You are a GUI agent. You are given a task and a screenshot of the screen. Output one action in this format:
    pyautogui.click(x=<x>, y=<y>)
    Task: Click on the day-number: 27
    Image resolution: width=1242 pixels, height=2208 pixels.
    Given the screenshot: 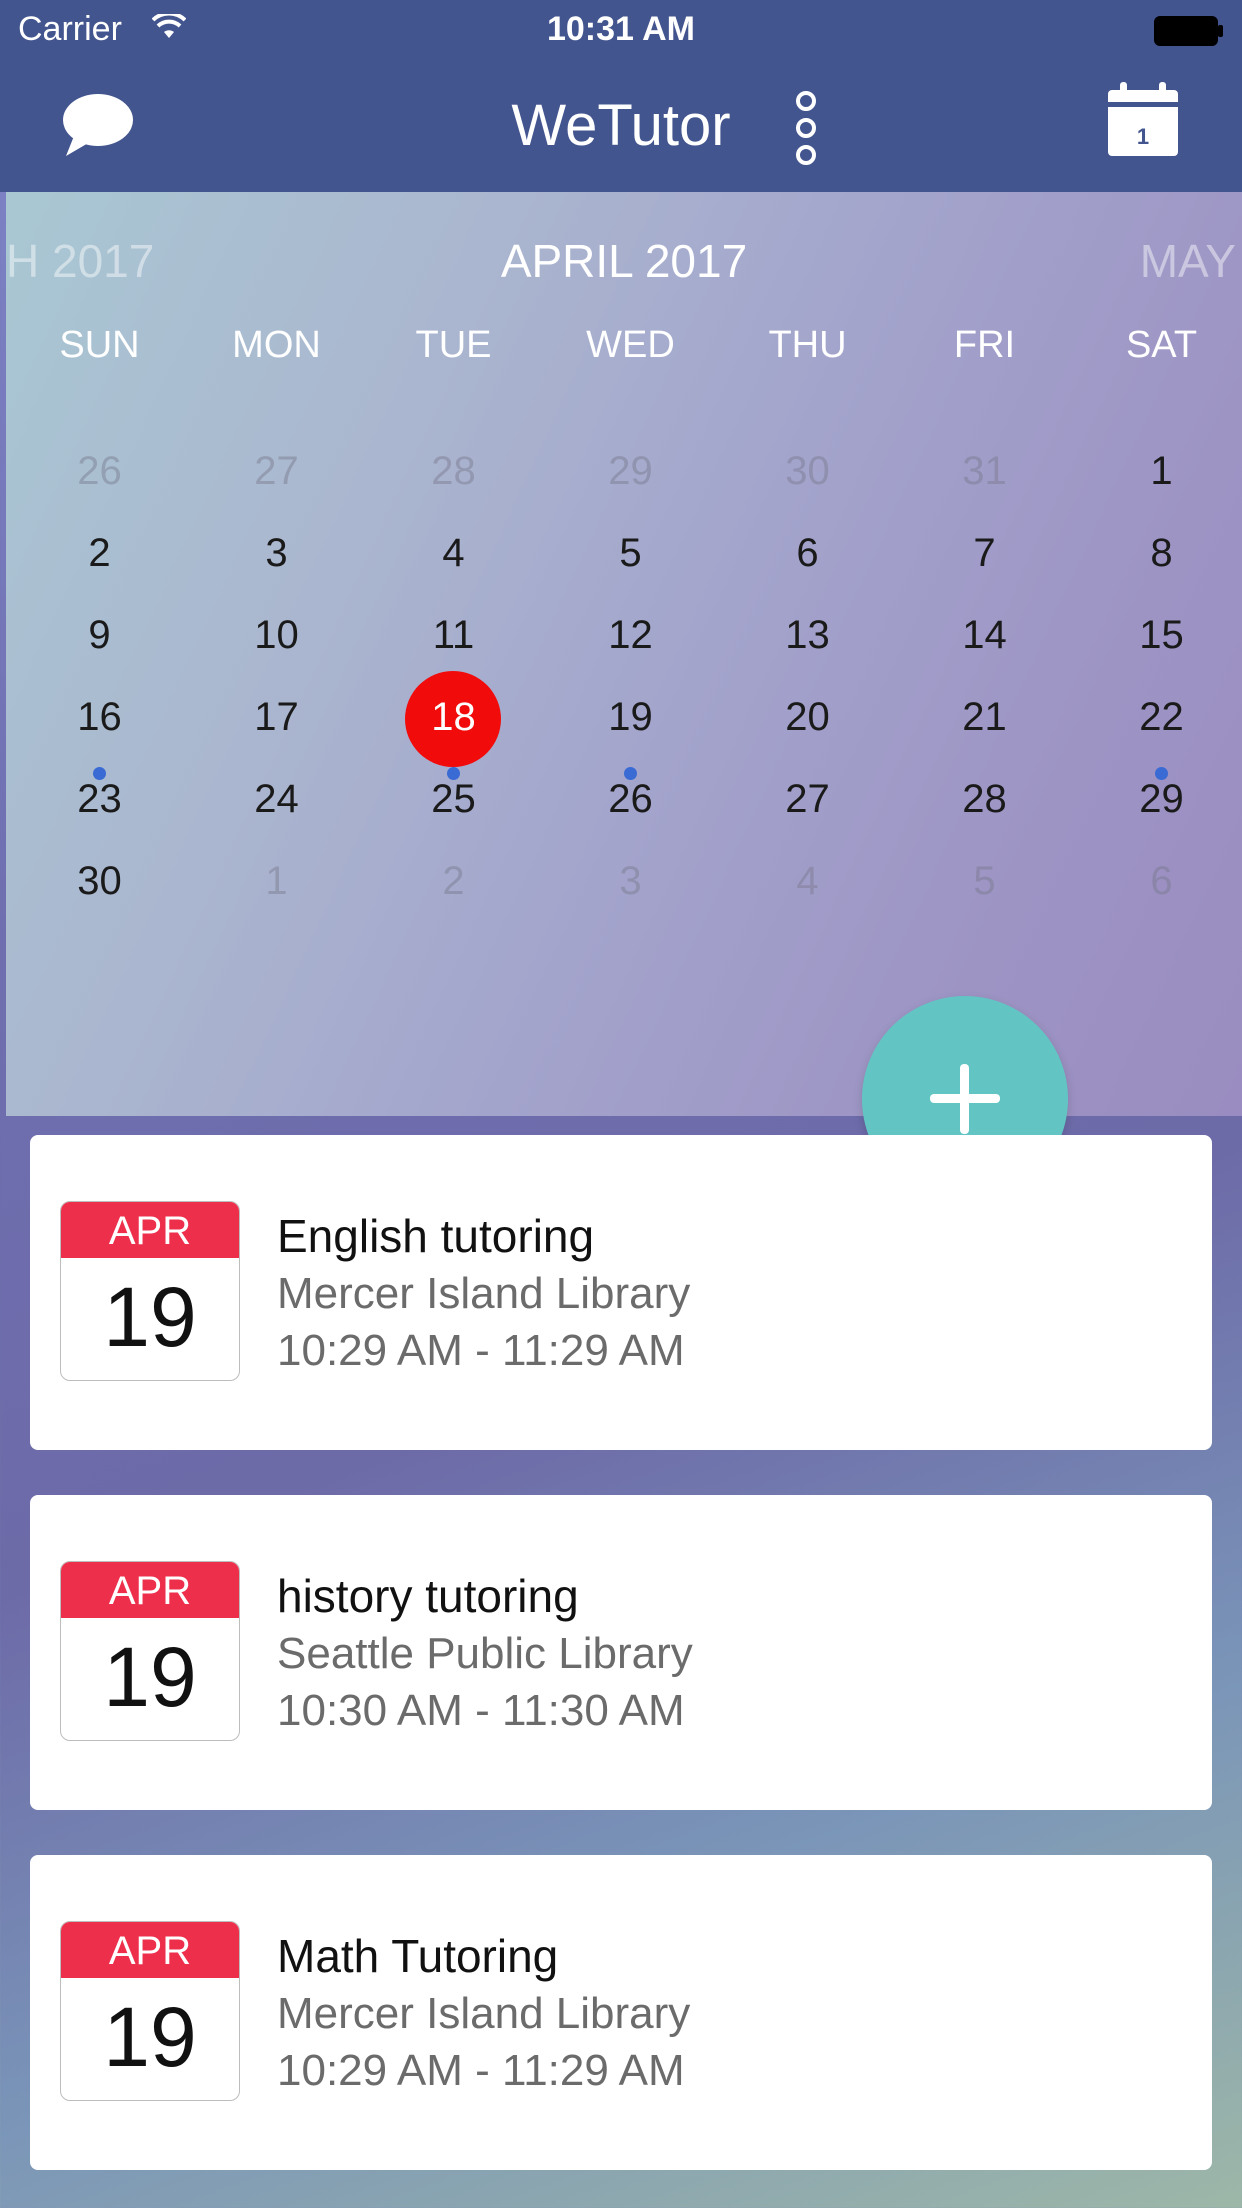 What is the action you would take?
    pyautogui.click(x=807, y=799)
    